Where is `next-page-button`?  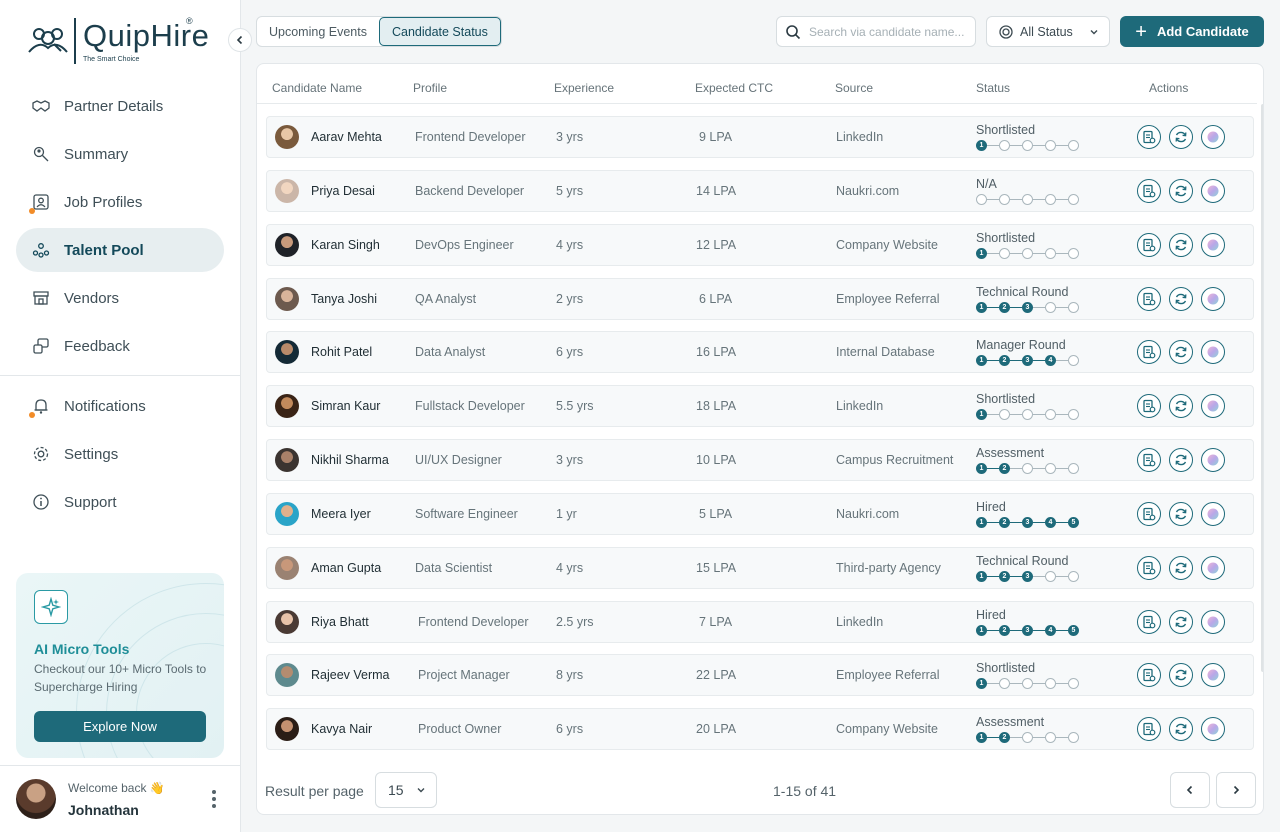
next-page-button is located at coordinates (1236, 790).